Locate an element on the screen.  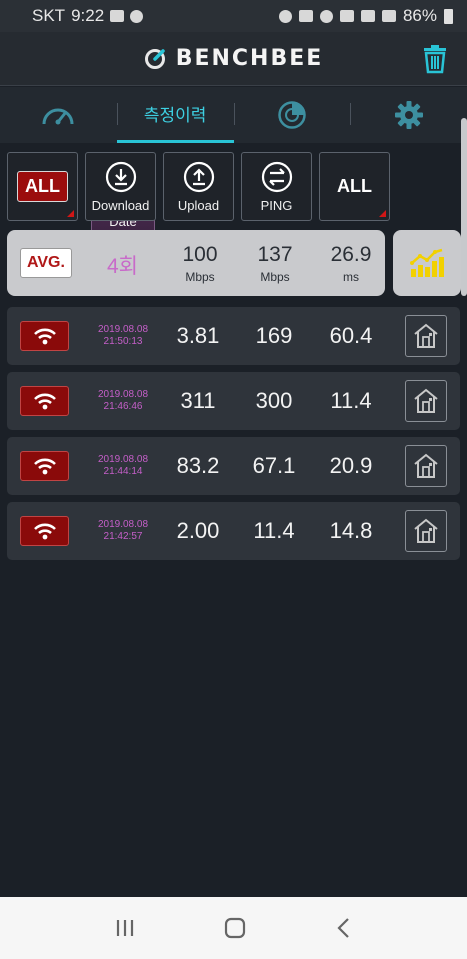
signal-icon is located at coordinates (388, 16).